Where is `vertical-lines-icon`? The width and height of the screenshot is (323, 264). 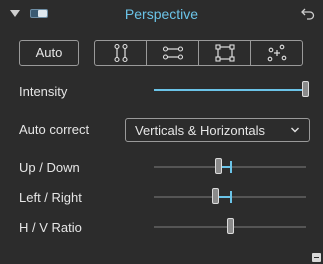 vertical-lines-icon is located at coordinates (120, 53).